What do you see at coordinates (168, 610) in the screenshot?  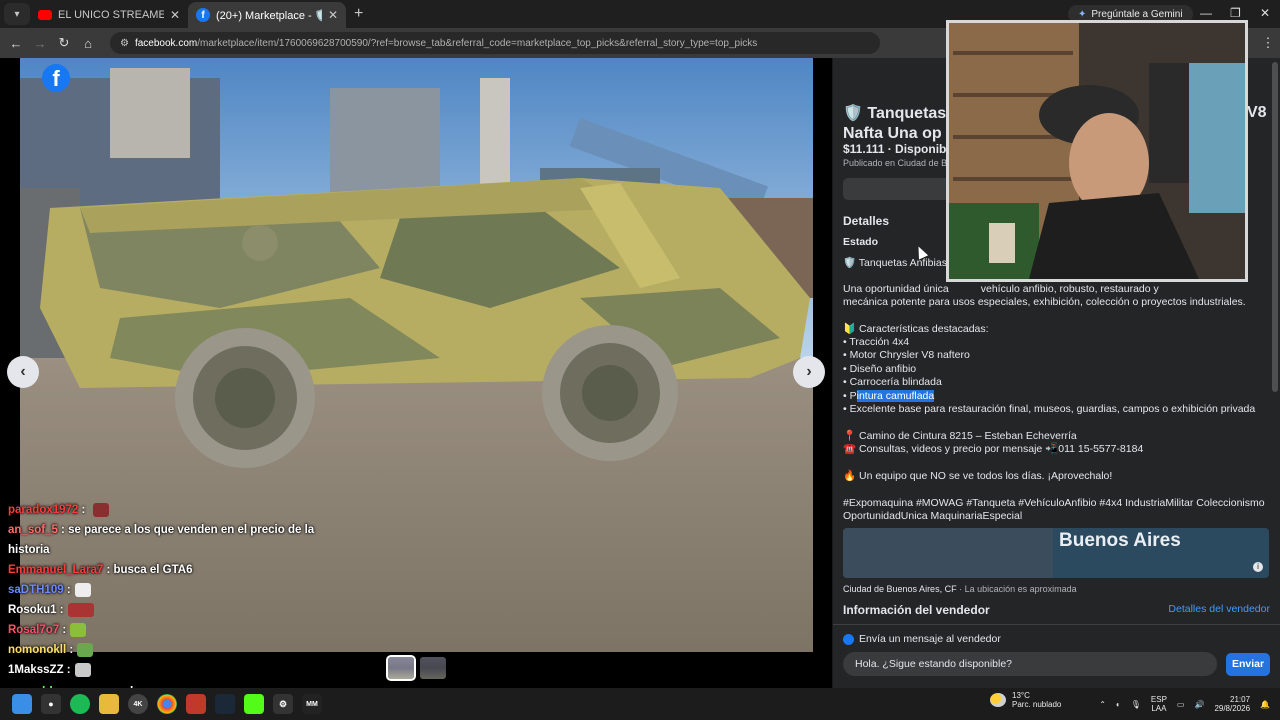 I see `chat-line: Rosoku1 :` at bounding box center [168, 610].